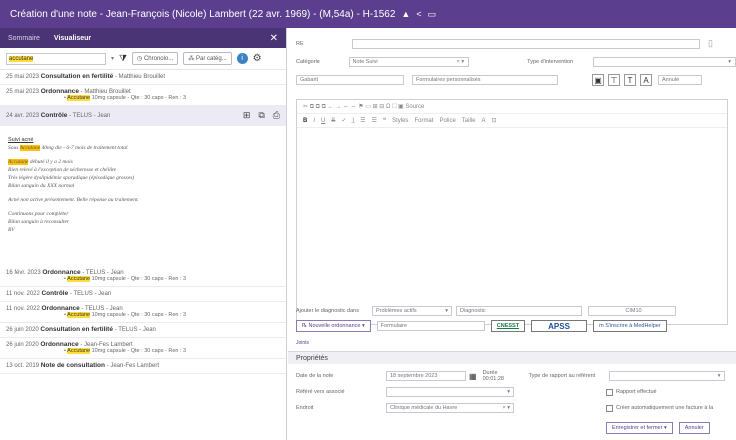 The height and width of the screenshot is (440, 736). What do you see at coordinates (430, 326) in the screenshot?
I see `form-input: Formulaire` at bounding box center [430, 326].